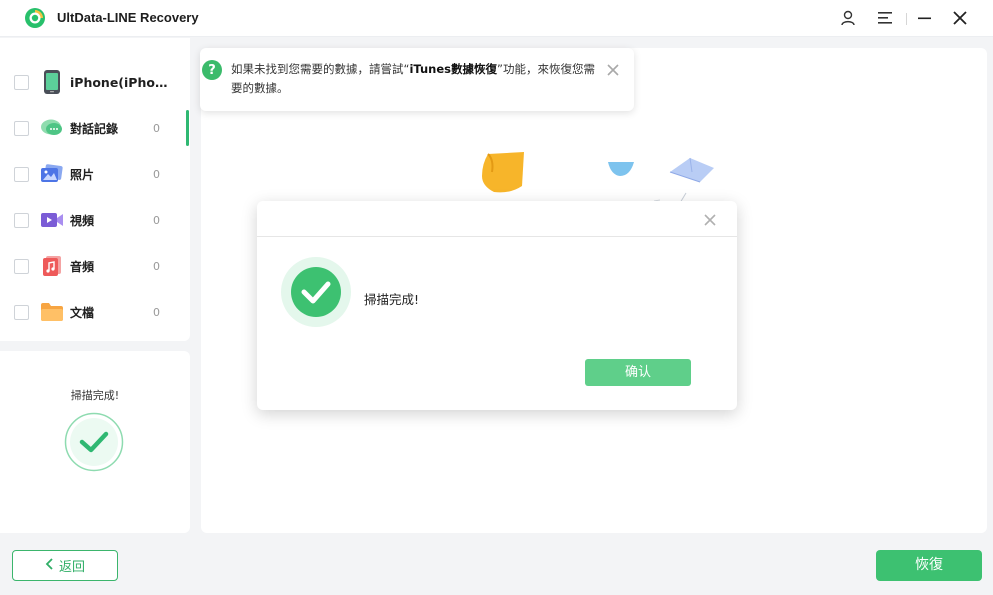 The width and height of the screenshot is (993, 595). Describe the element at coordinates (156, 266) in the screenshot. I see `audio-count: 0` at that location.